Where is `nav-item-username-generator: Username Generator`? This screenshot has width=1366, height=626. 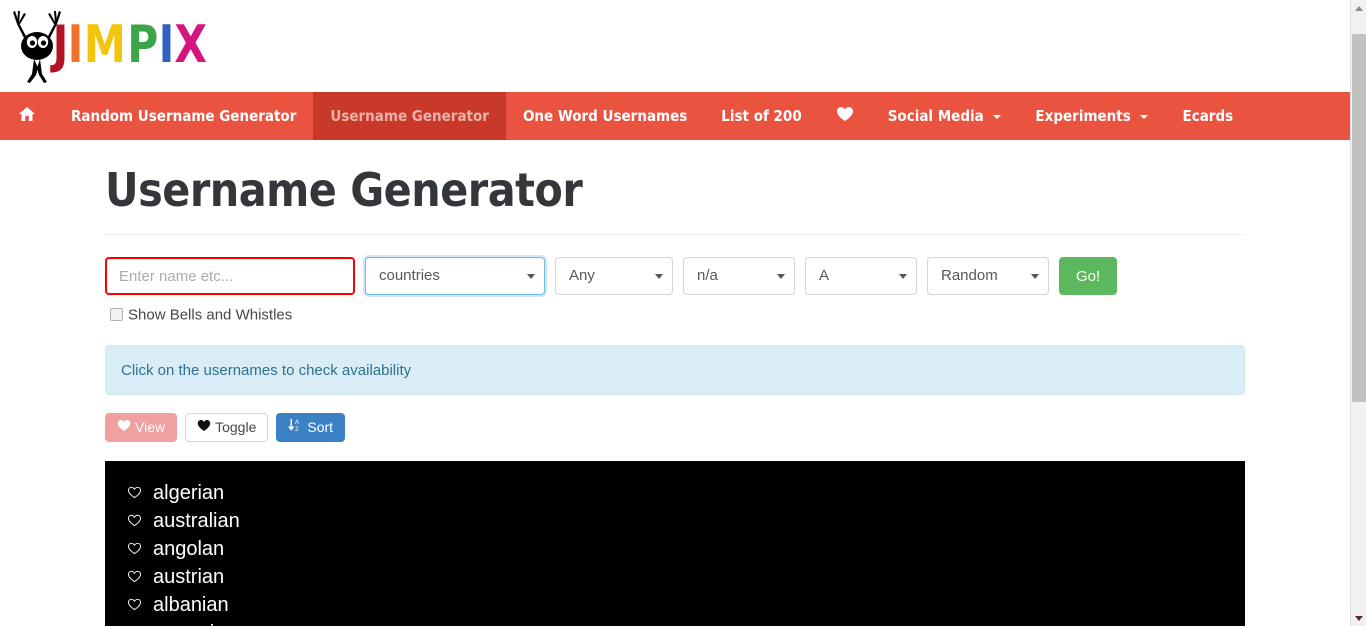
nav-item-username-generator: Username Generator is located at coordinates (409, 116).